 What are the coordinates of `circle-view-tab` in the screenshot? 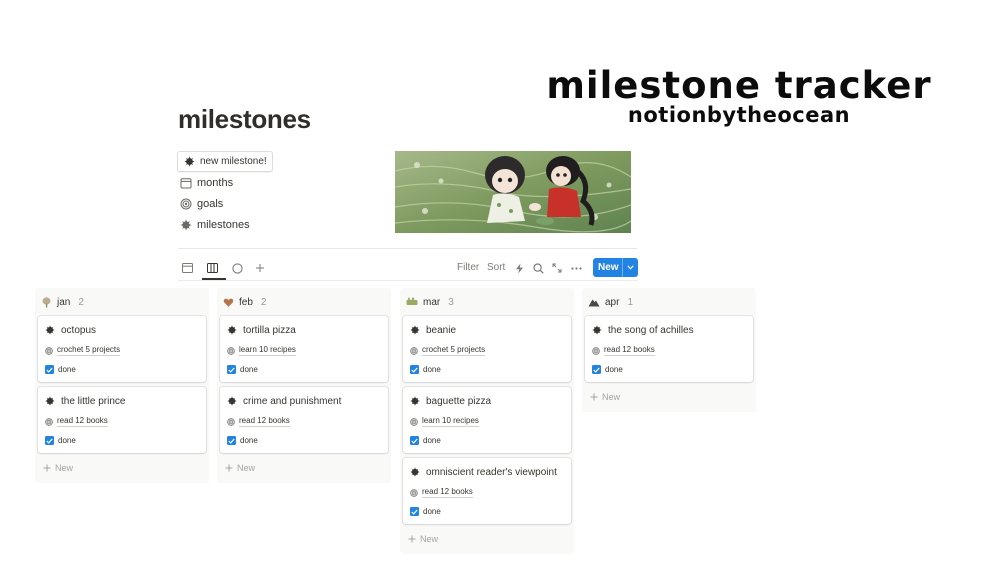 It's located at (237, 268).